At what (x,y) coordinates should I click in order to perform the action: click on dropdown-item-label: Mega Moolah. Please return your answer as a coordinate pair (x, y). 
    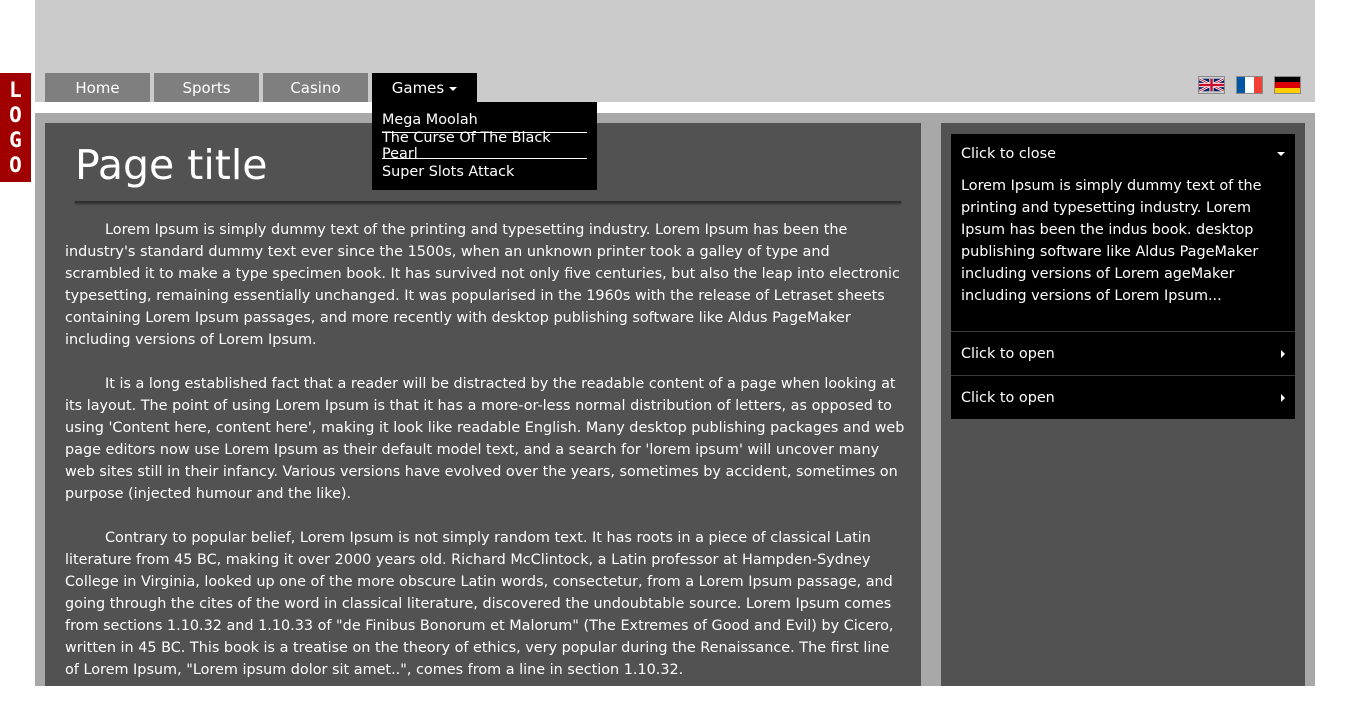
    Looking at the image, I should click on (430, 119).